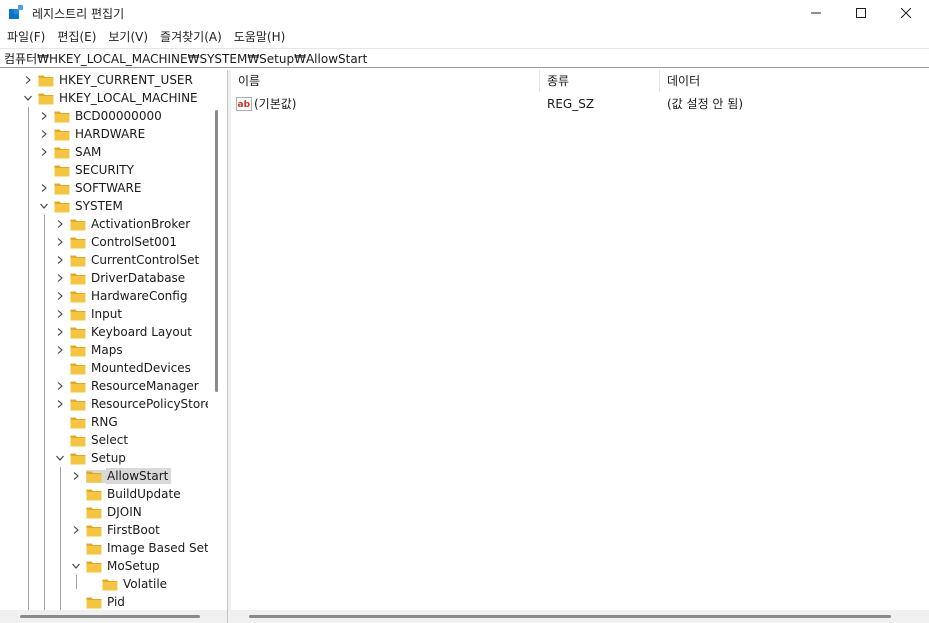 The height and width of the screenshot is (623, 929). What do you see at coordinates (128, 584) in the screenshot?
I see `tree-item: Volatile` at bounding box center [128, 584].